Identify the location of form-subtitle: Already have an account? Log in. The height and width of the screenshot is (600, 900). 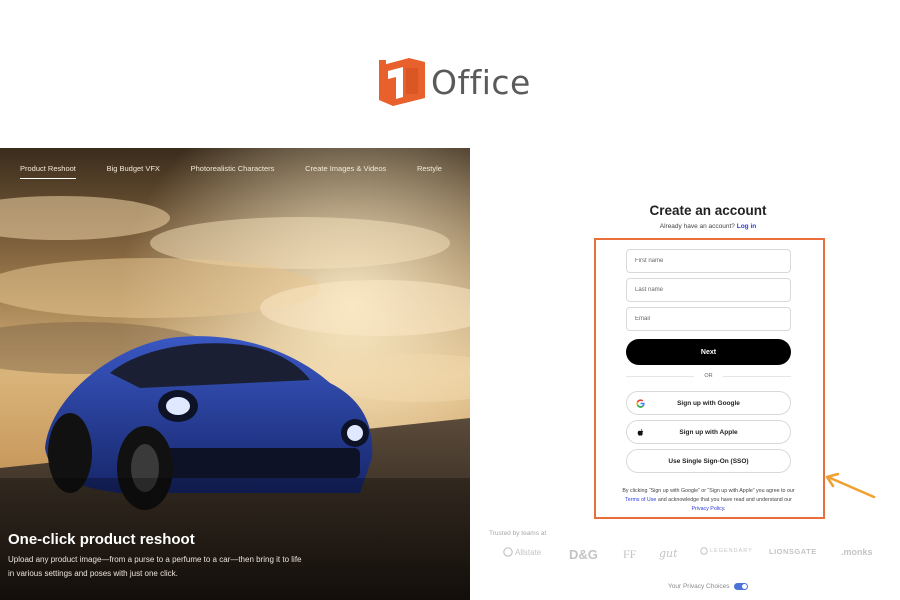
(708, 226).